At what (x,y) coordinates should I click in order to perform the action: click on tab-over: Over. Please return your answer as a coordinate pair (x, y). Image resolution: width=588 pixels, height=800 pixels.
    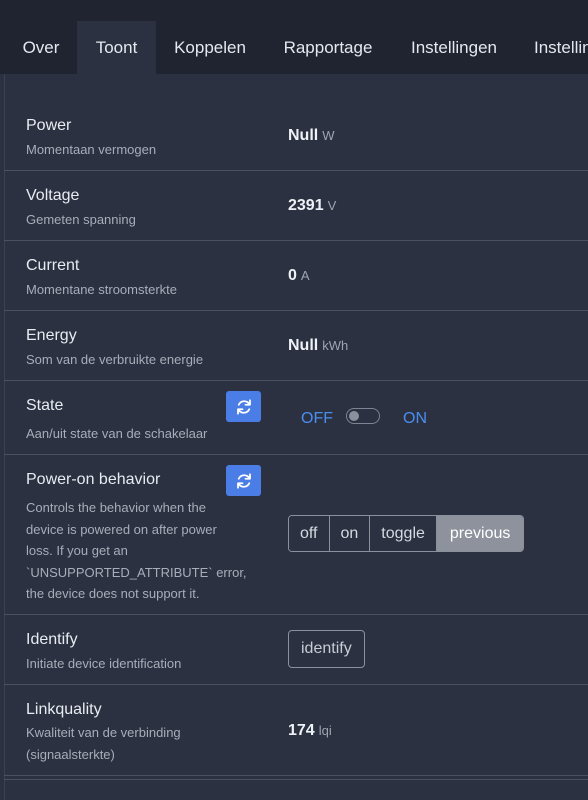
    Looking at the image, I should click on (41, 47).